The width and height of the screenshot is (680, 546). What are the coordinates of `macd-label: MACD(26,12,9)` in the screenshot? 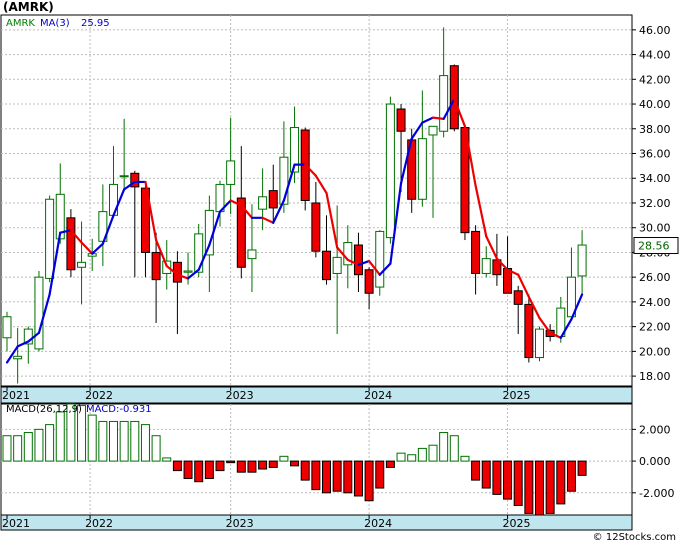 It's located at (44, 409).